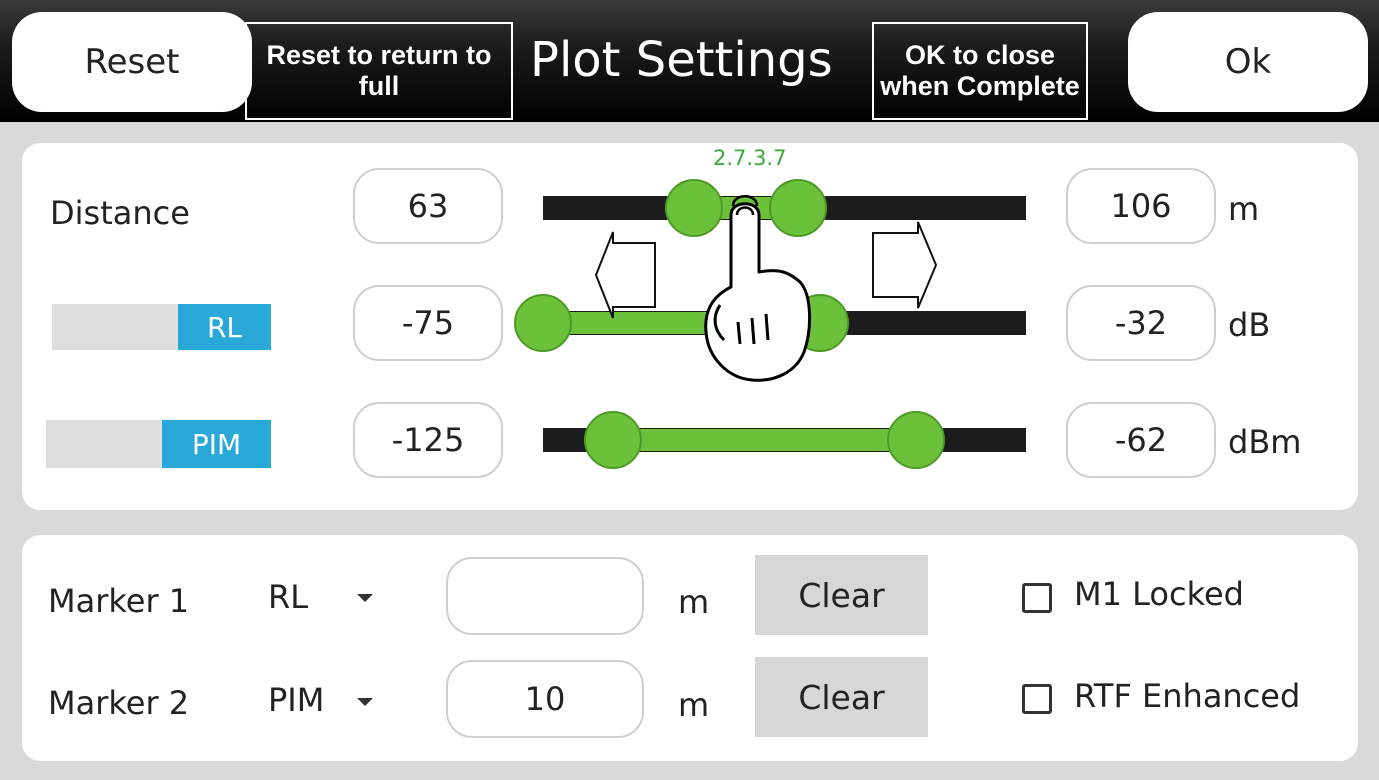  I want to click on marker-1-type-select: RL, so click(288, 597).